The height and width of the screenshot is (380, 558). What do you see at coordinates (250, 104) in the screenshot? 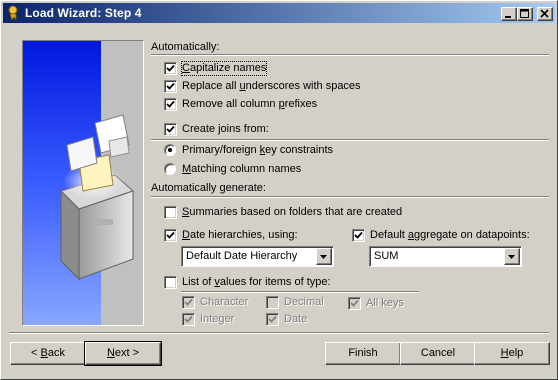
I see `remove-prefixes-label: Remove all column prefixes` at bounding box center [250, 104].